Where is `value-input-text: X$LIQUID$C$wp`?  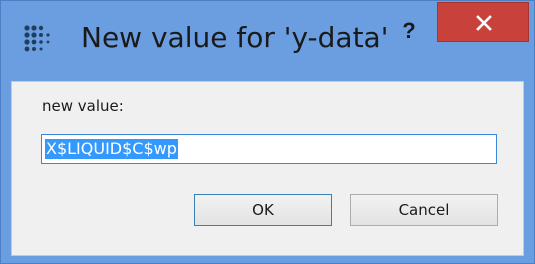 value-input-text: X$LIQUID$C$wp is located at coordinates (111, 149).